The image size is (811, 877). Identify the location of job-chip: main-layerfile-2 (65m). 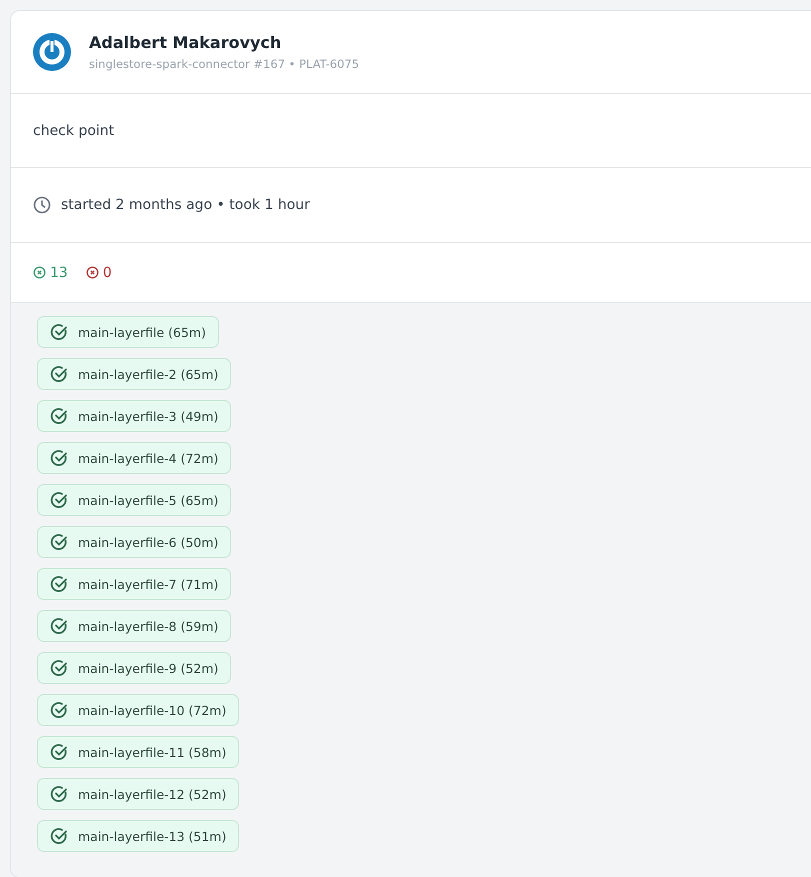
(134, 374).